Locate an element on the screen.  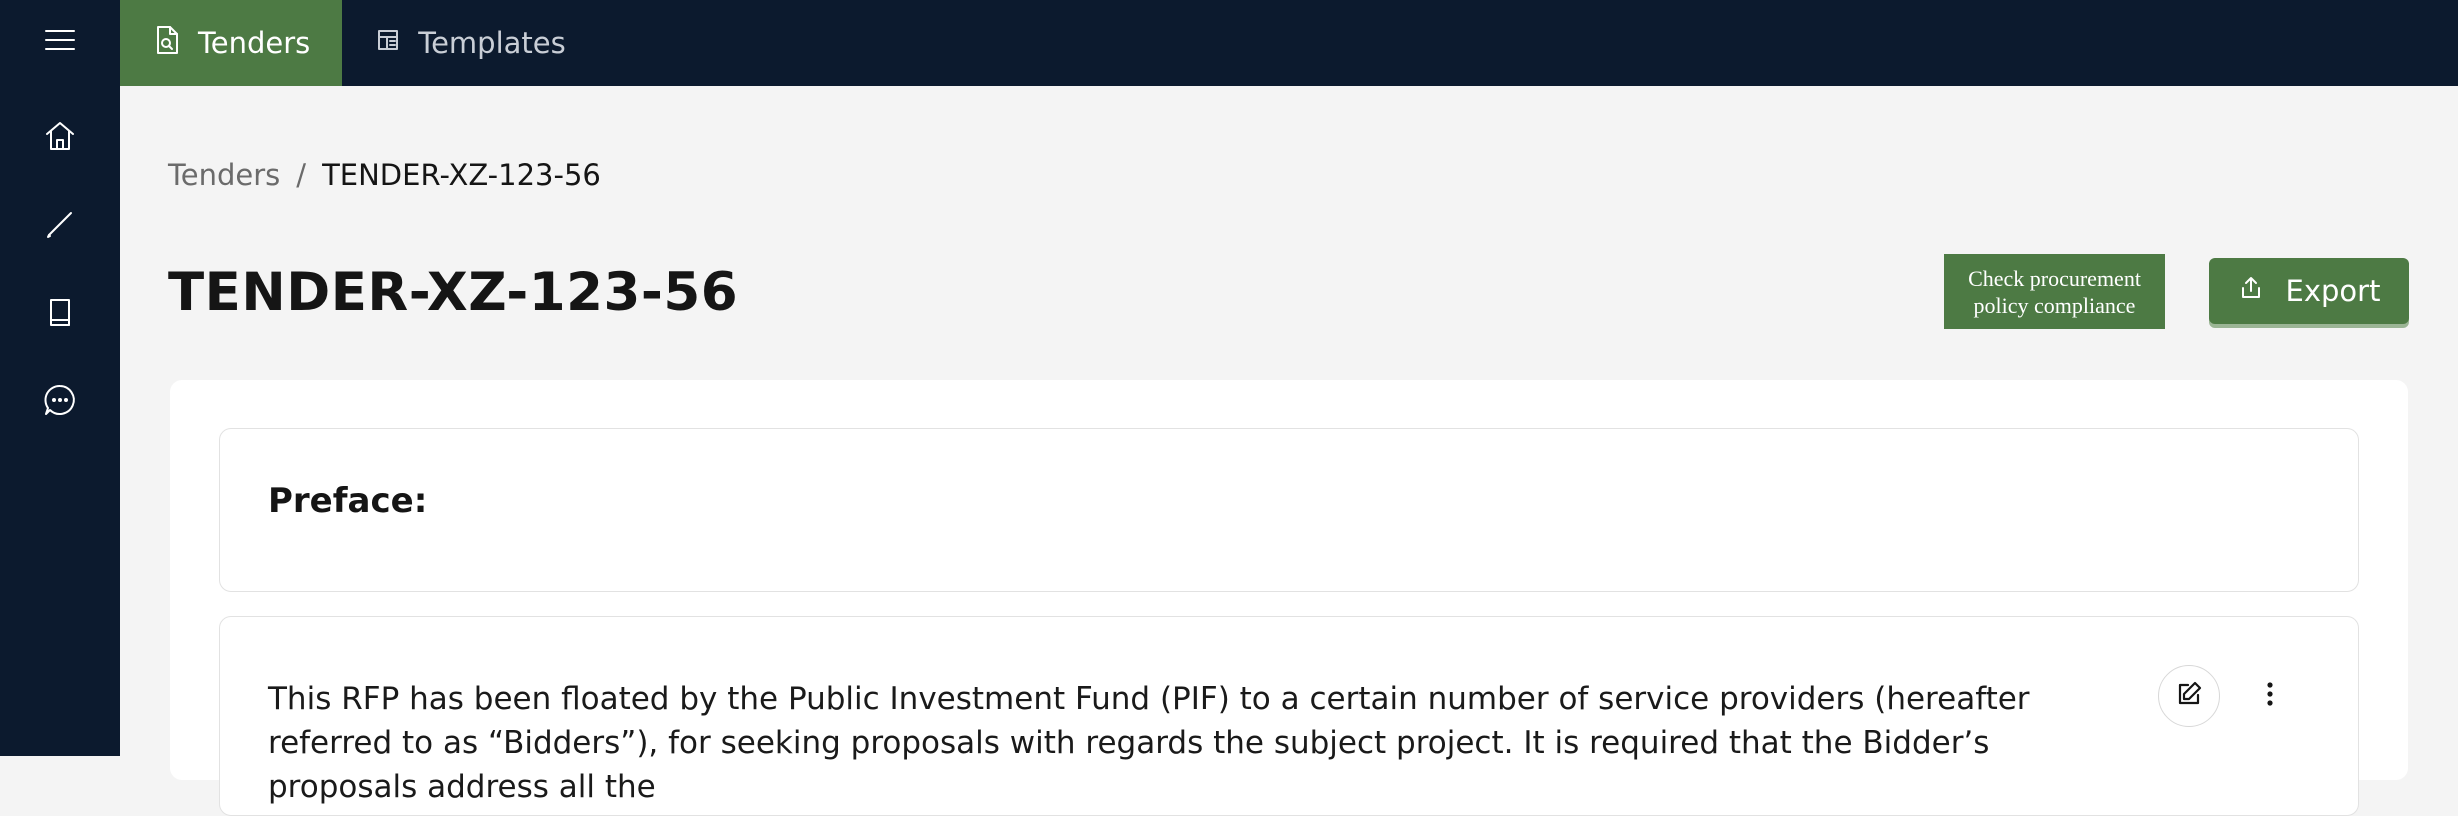
tab-tenders-label: Tenders is located at coordinates (254, 43).